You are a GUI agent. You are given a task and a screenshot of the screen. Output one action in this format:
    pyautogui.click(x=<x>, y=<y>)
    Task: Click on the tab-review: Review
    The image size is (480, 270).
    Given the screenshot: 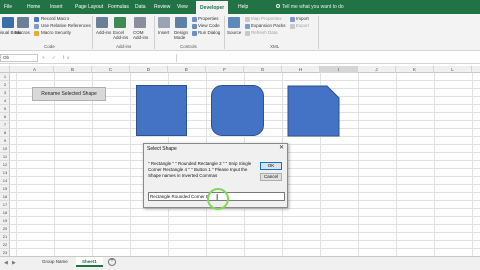 What is the action you would take?
    pyautogui.click(x=162, y=7)
    